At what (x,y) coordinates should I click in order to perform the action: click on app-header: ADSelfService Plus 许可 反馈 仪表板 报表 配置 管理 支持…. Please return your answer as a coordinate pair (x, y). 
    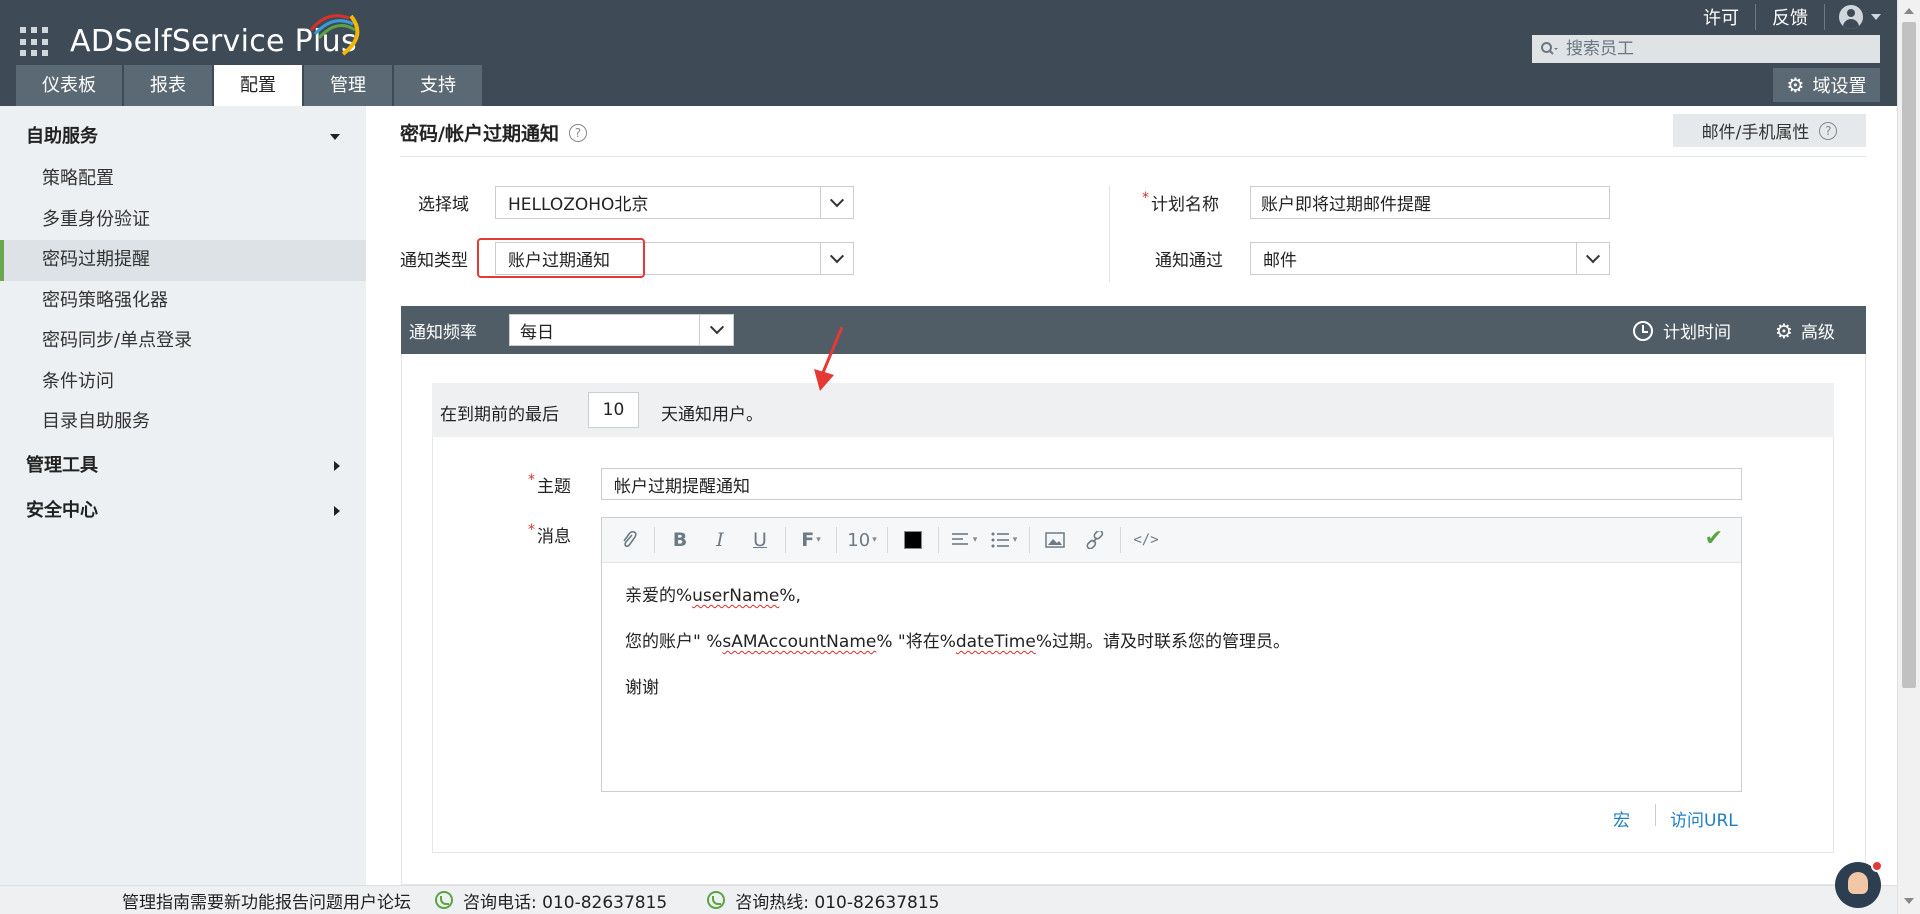
    Looking at the image, I should click on (948, 53).